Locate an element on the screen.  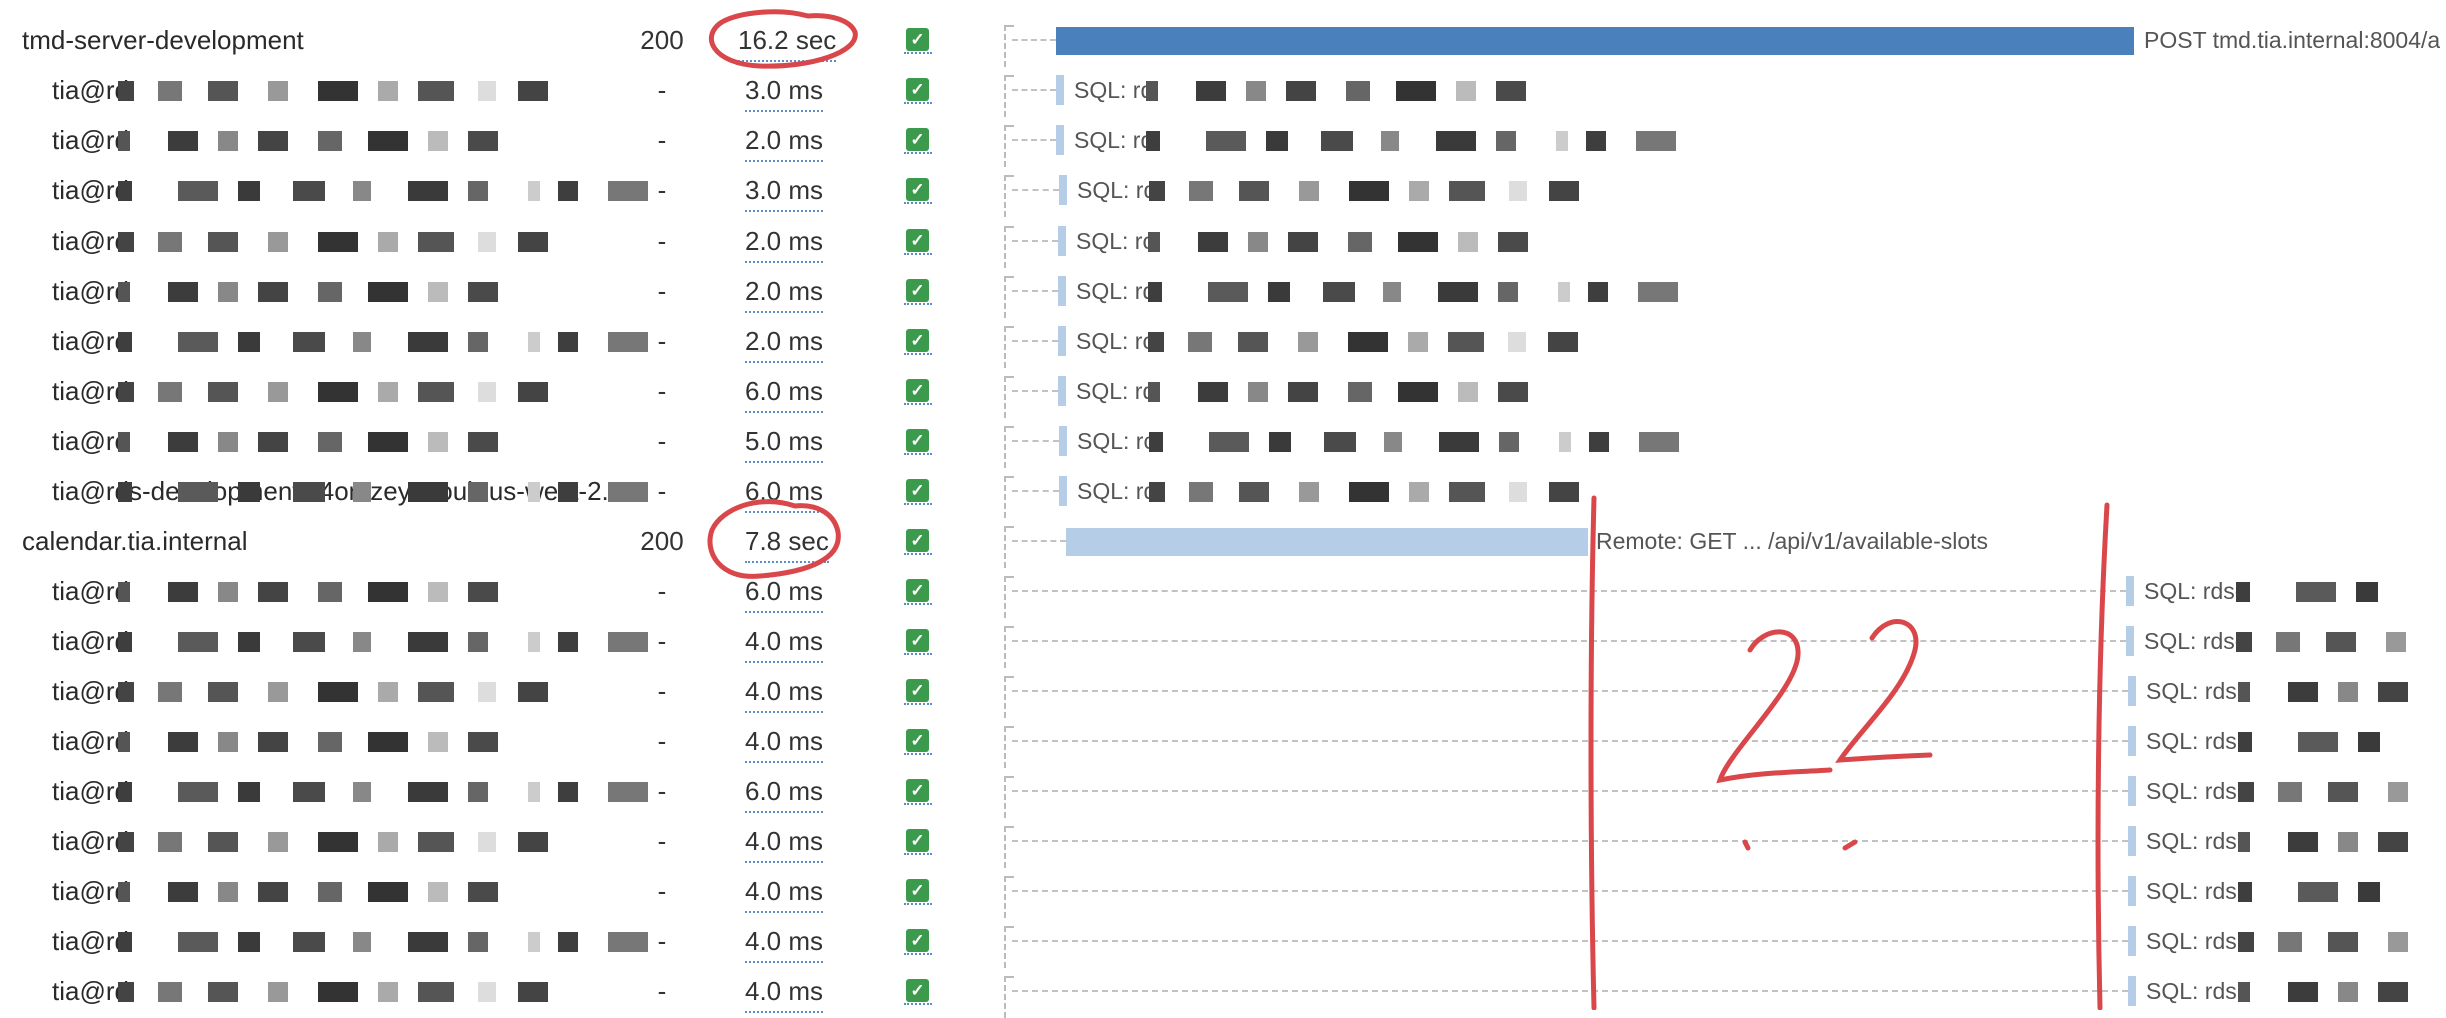
child-span-row: tia@rd -6.0 ms ✓ SQL: rd is located at coordinates (1223, 392).